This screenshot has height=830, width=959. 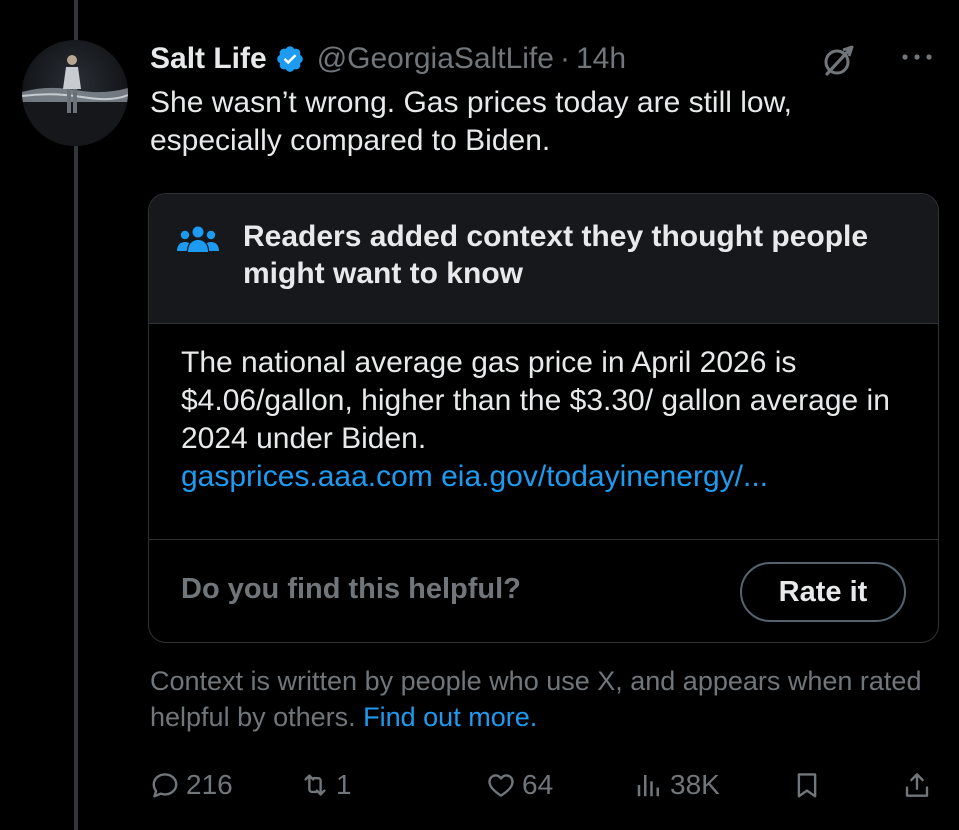 I want to click on avatar-photo, so click(x=75, y=93).